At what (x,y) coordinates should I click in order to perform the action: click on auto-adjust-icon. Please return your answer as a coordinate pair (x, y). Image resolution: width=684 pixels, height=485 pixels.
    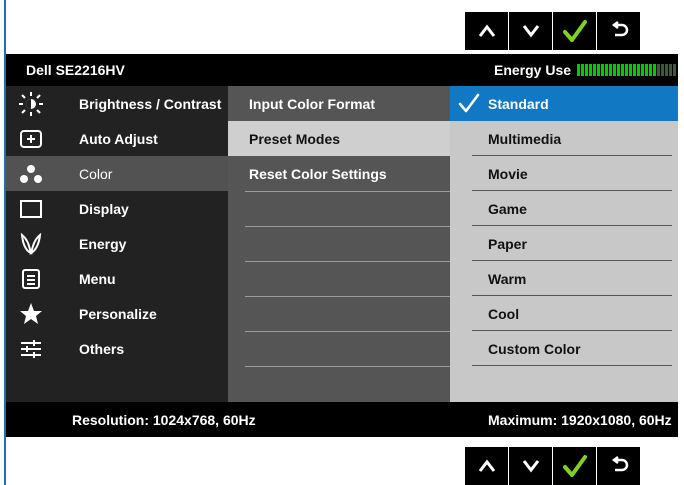
    Looking at the image, I should click on (31, 139).